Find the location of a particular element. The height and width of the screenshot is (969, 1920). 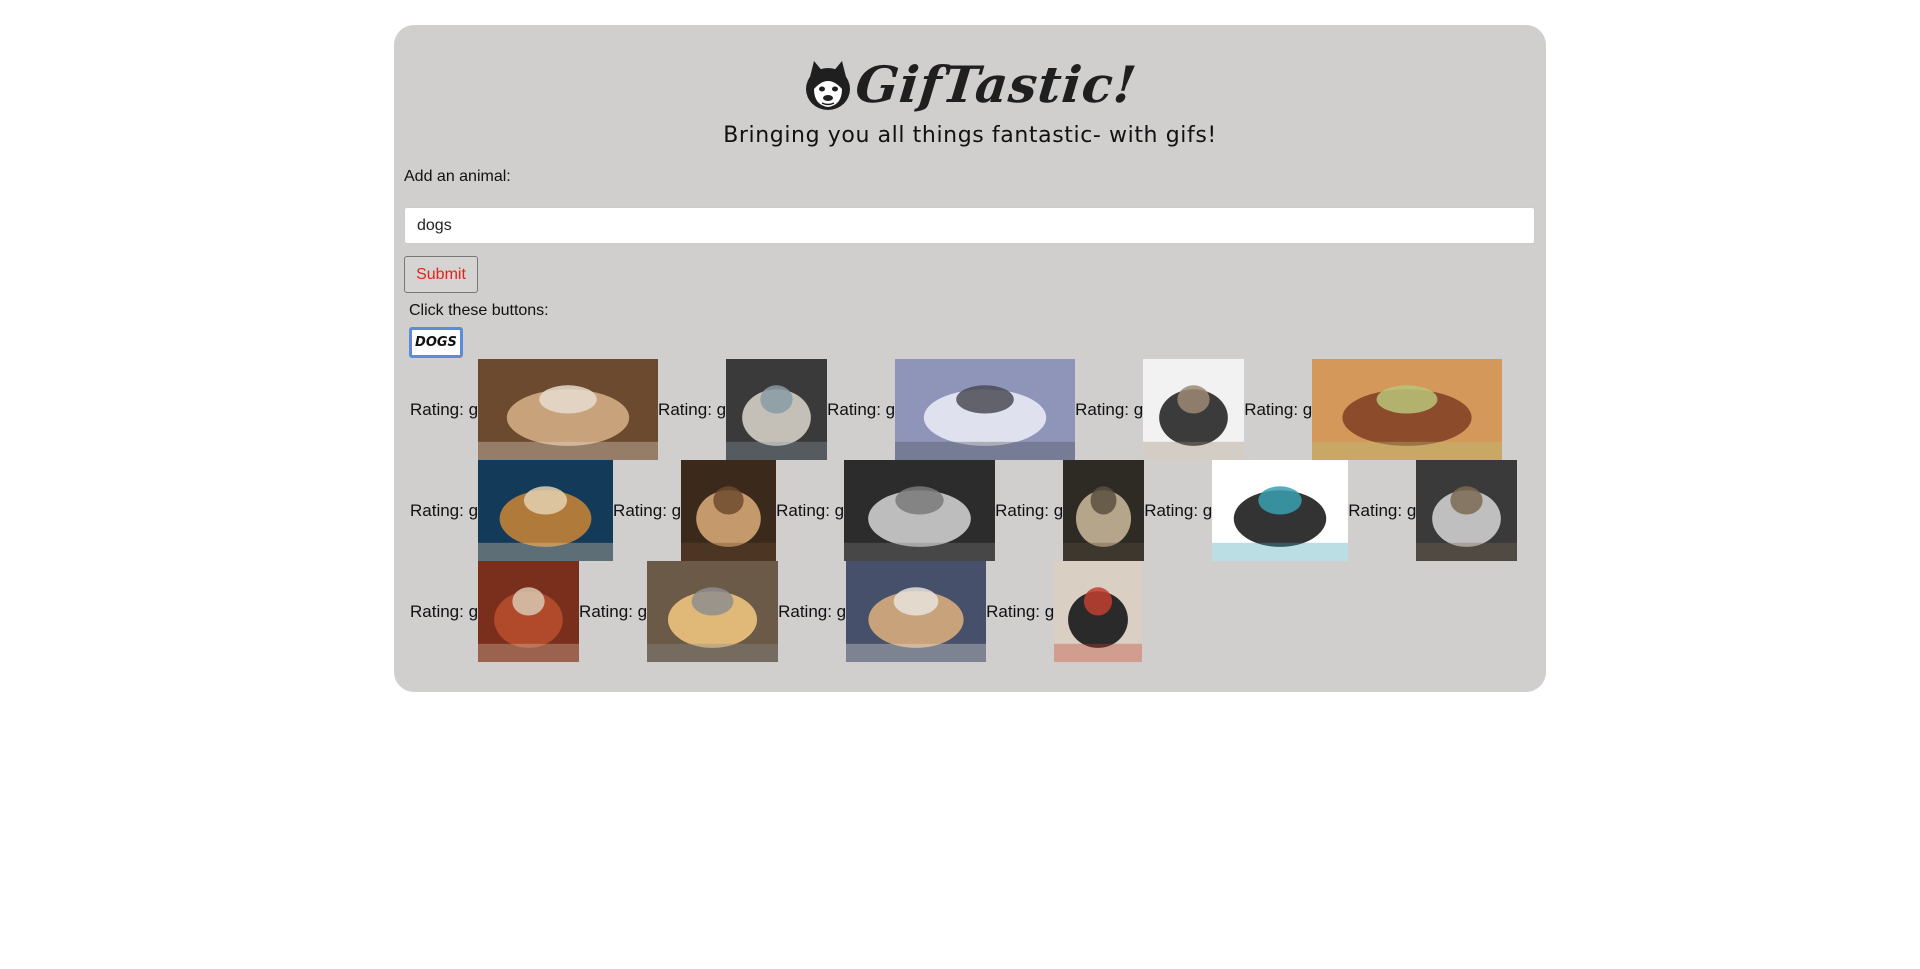

gif-row: Rating: g Rating: g Rating: g Rating: g is located at coordinates (776, 611).